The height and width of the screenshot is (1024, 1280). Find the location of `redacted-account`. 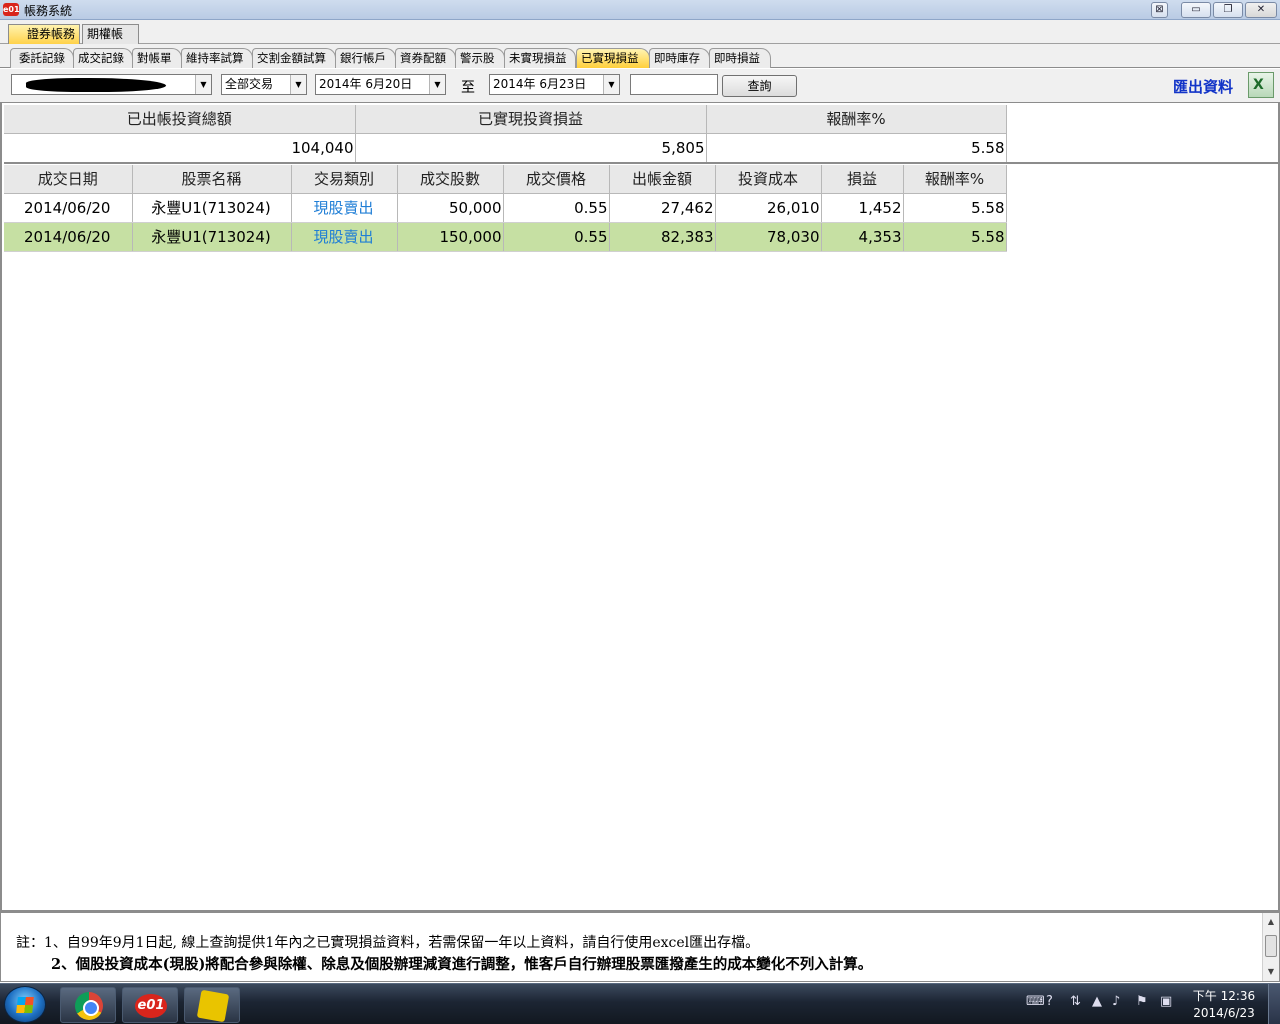

redacted-account is located at coordinates (96, 85).